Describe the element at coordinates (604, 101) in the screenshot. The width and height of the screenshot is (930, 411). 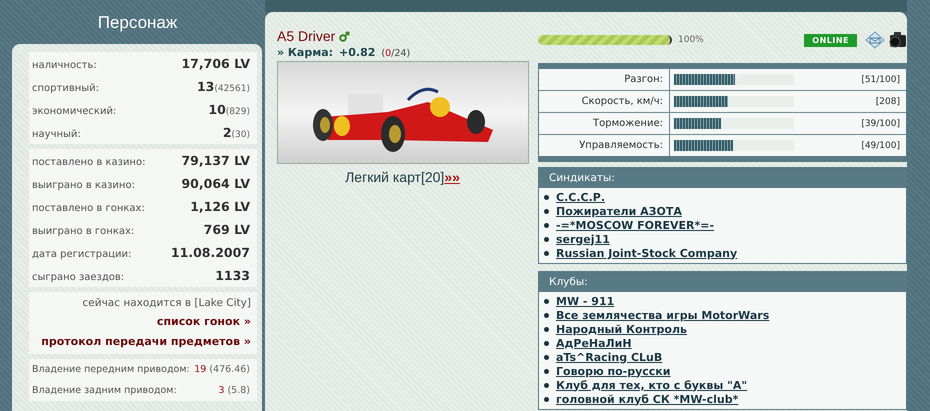
I see `stat-name: Скорость, км/ч:` at that location.